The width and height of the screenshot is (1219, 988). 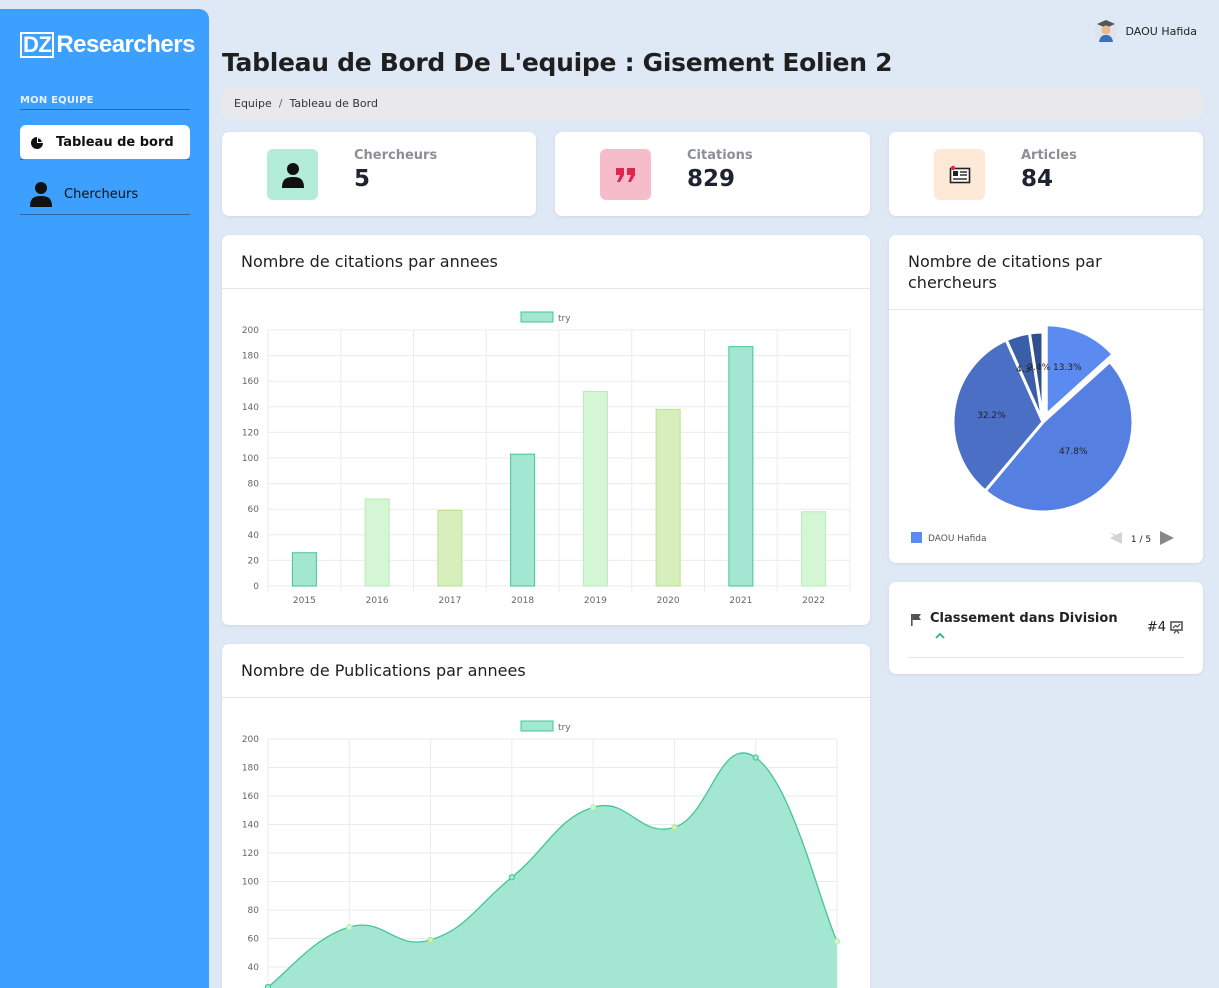 What do you see at coordinates (1067, 368) in the screenshot?
I see `pie-label: 13.3%` at bounding box center [1067, 368].